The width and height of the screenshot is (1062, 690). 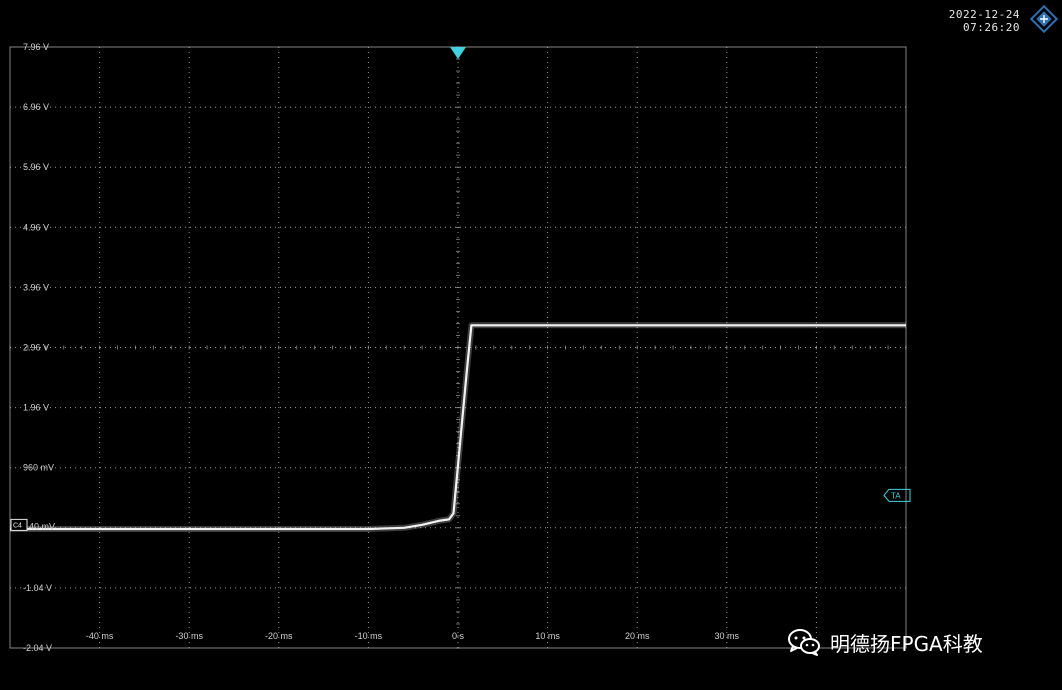 What do you see at coordinates (36, 348) in the screenshot?
I see `y-tick-label: 2.96 V` at bounding box center [36, 348].